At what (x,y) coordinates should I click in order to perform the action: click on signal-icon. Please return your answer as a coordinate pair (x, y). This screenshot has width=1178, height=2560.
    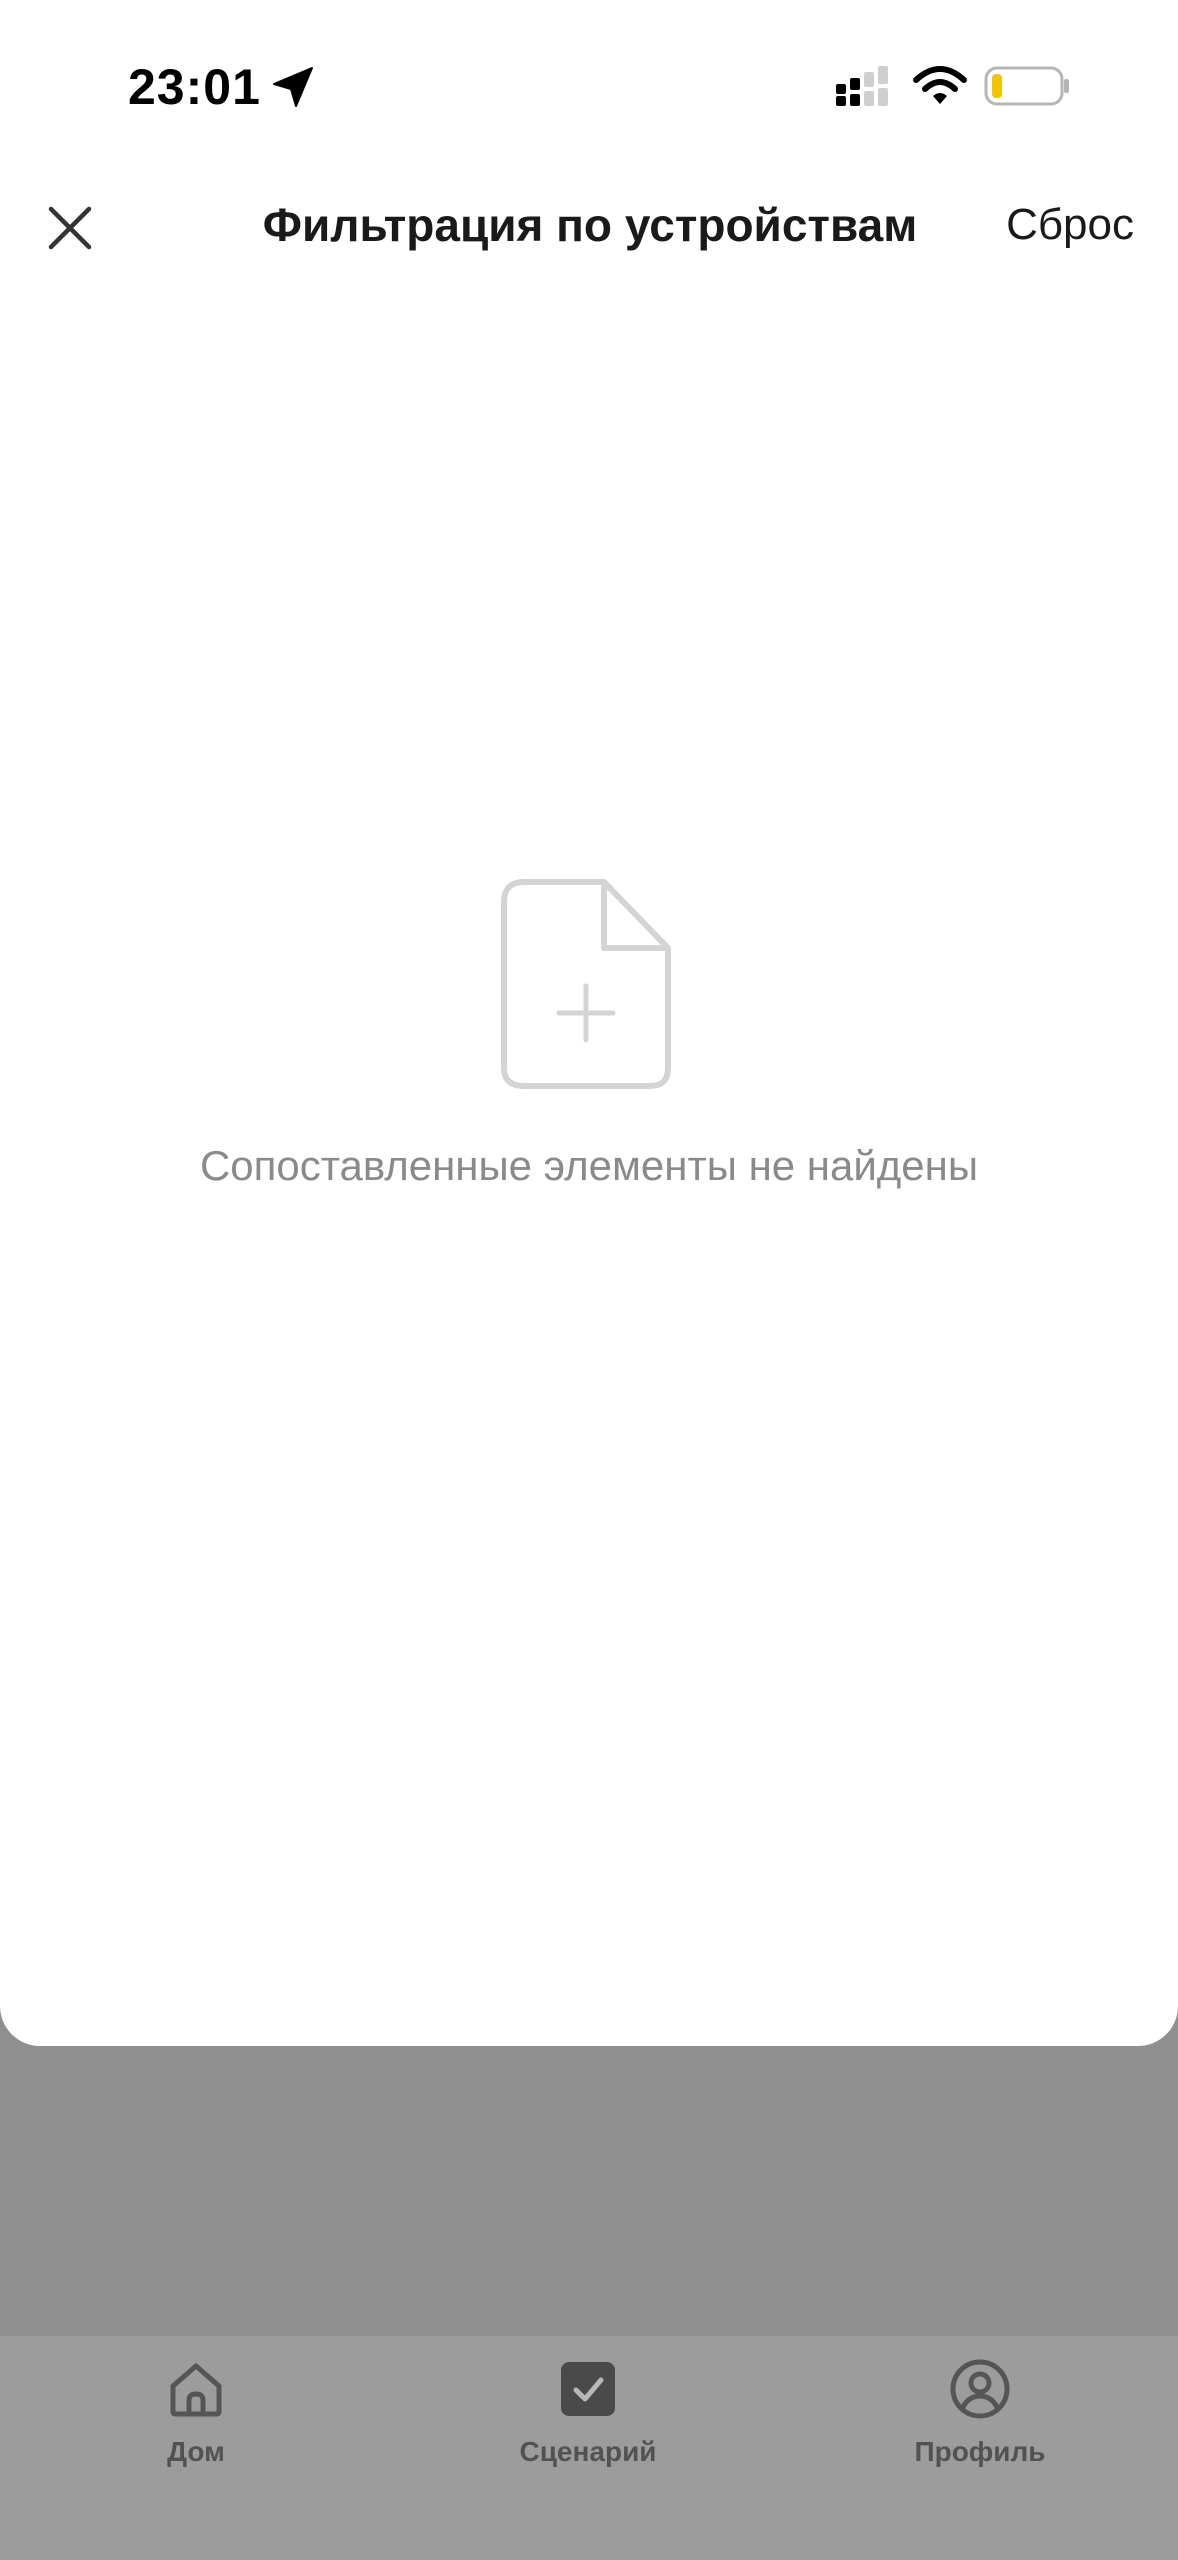
    Looking at the image, I should click on (862, 86).